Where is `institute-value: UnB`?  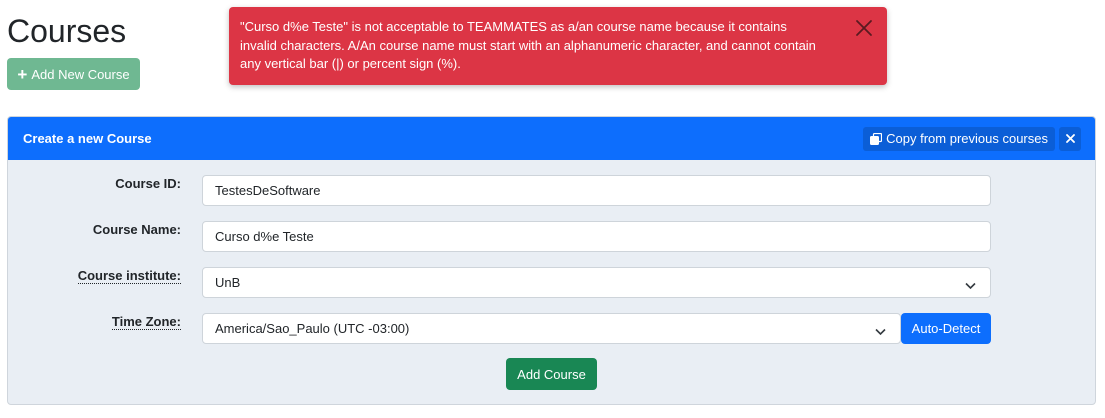
institute-value: UnB is located at coordinates (228, 282).